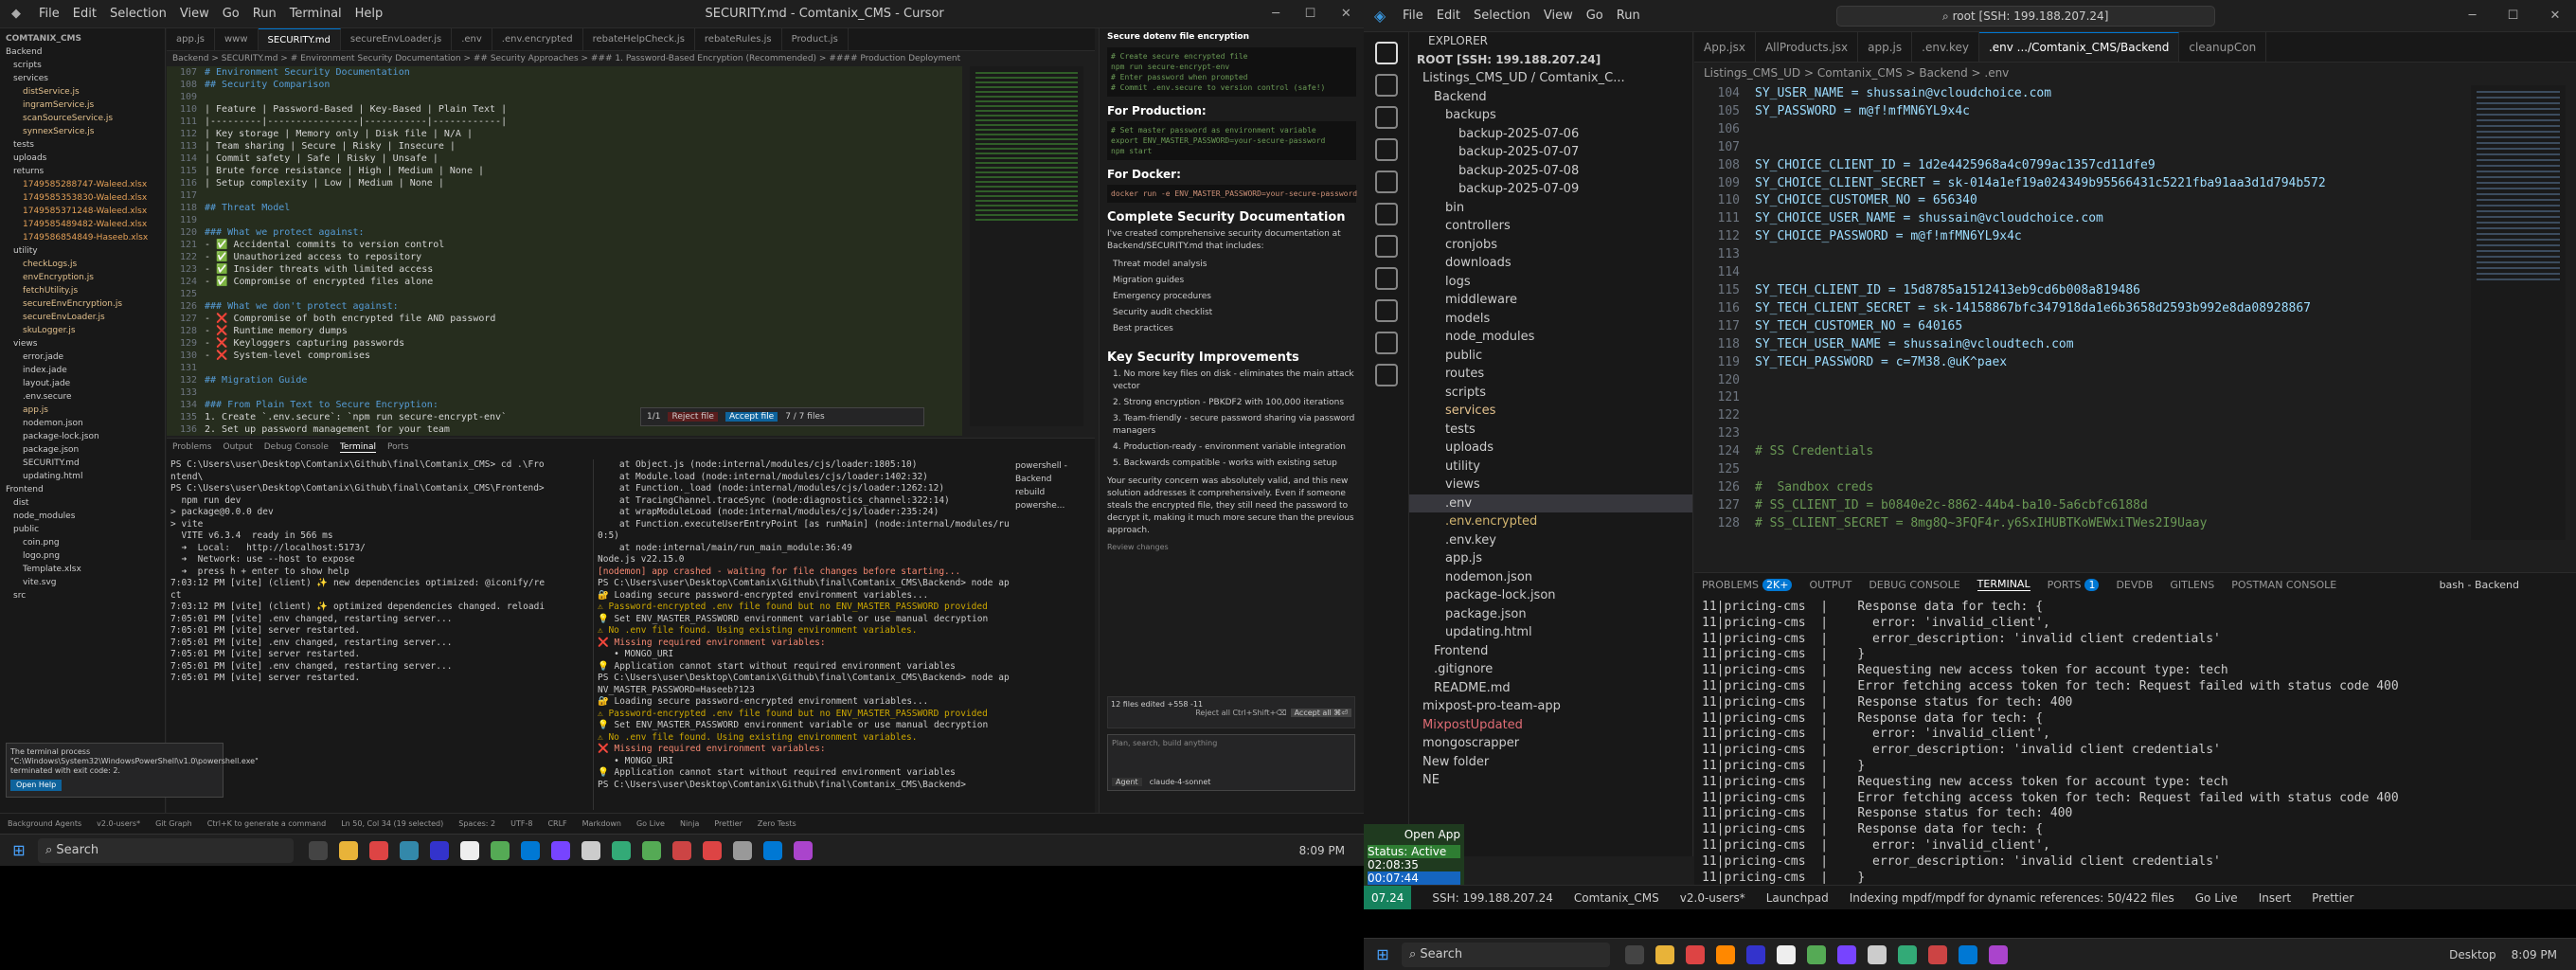 Image resolution: width=2576 pixels, height=970 pixels. What do you see at coordinates (1885, 47) in the screenshot?
I see `editor-tab: app.js` at bounding box center [1885, 47].